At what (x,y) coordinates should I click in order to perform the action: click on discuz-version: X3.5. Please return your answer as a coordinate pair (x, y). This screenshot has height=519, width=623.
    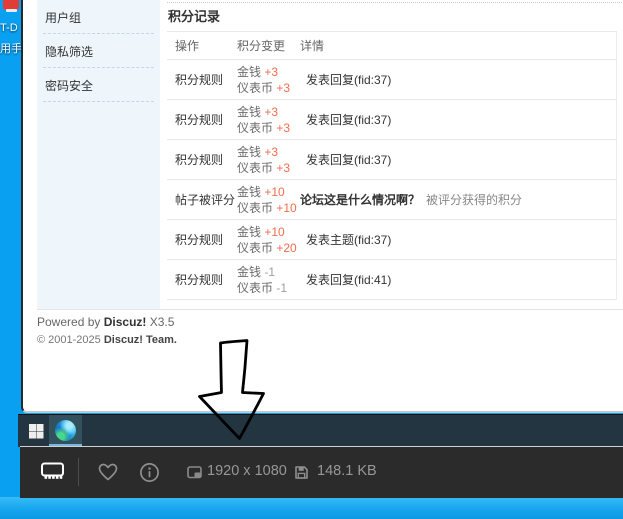
    Looking at the image, I should click on (162, 322).